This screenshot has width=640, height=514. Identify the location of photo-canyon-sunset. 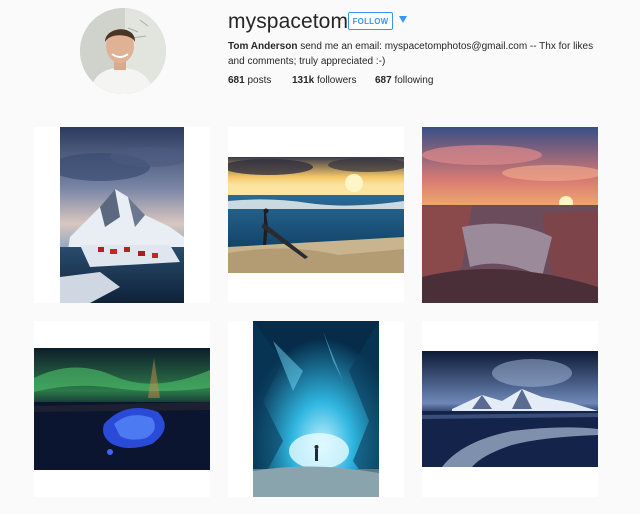
(510, 215).